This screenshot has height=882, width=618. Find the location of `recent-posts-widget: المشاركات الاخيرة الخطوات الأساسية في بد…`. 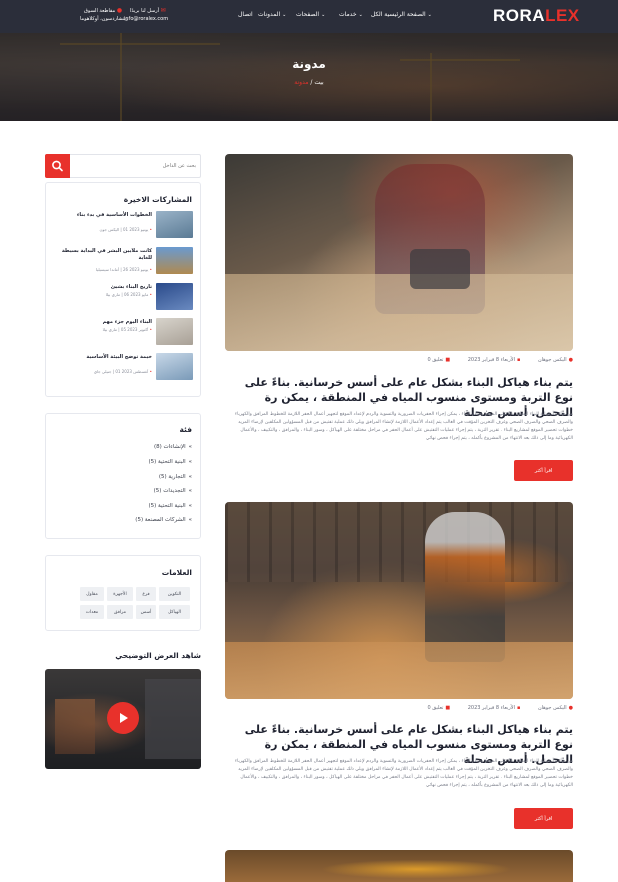

recent-posts-widget: المشاركات الاخيرة الخطوات الأساسية في بد… is located at coordinates (123, 289).